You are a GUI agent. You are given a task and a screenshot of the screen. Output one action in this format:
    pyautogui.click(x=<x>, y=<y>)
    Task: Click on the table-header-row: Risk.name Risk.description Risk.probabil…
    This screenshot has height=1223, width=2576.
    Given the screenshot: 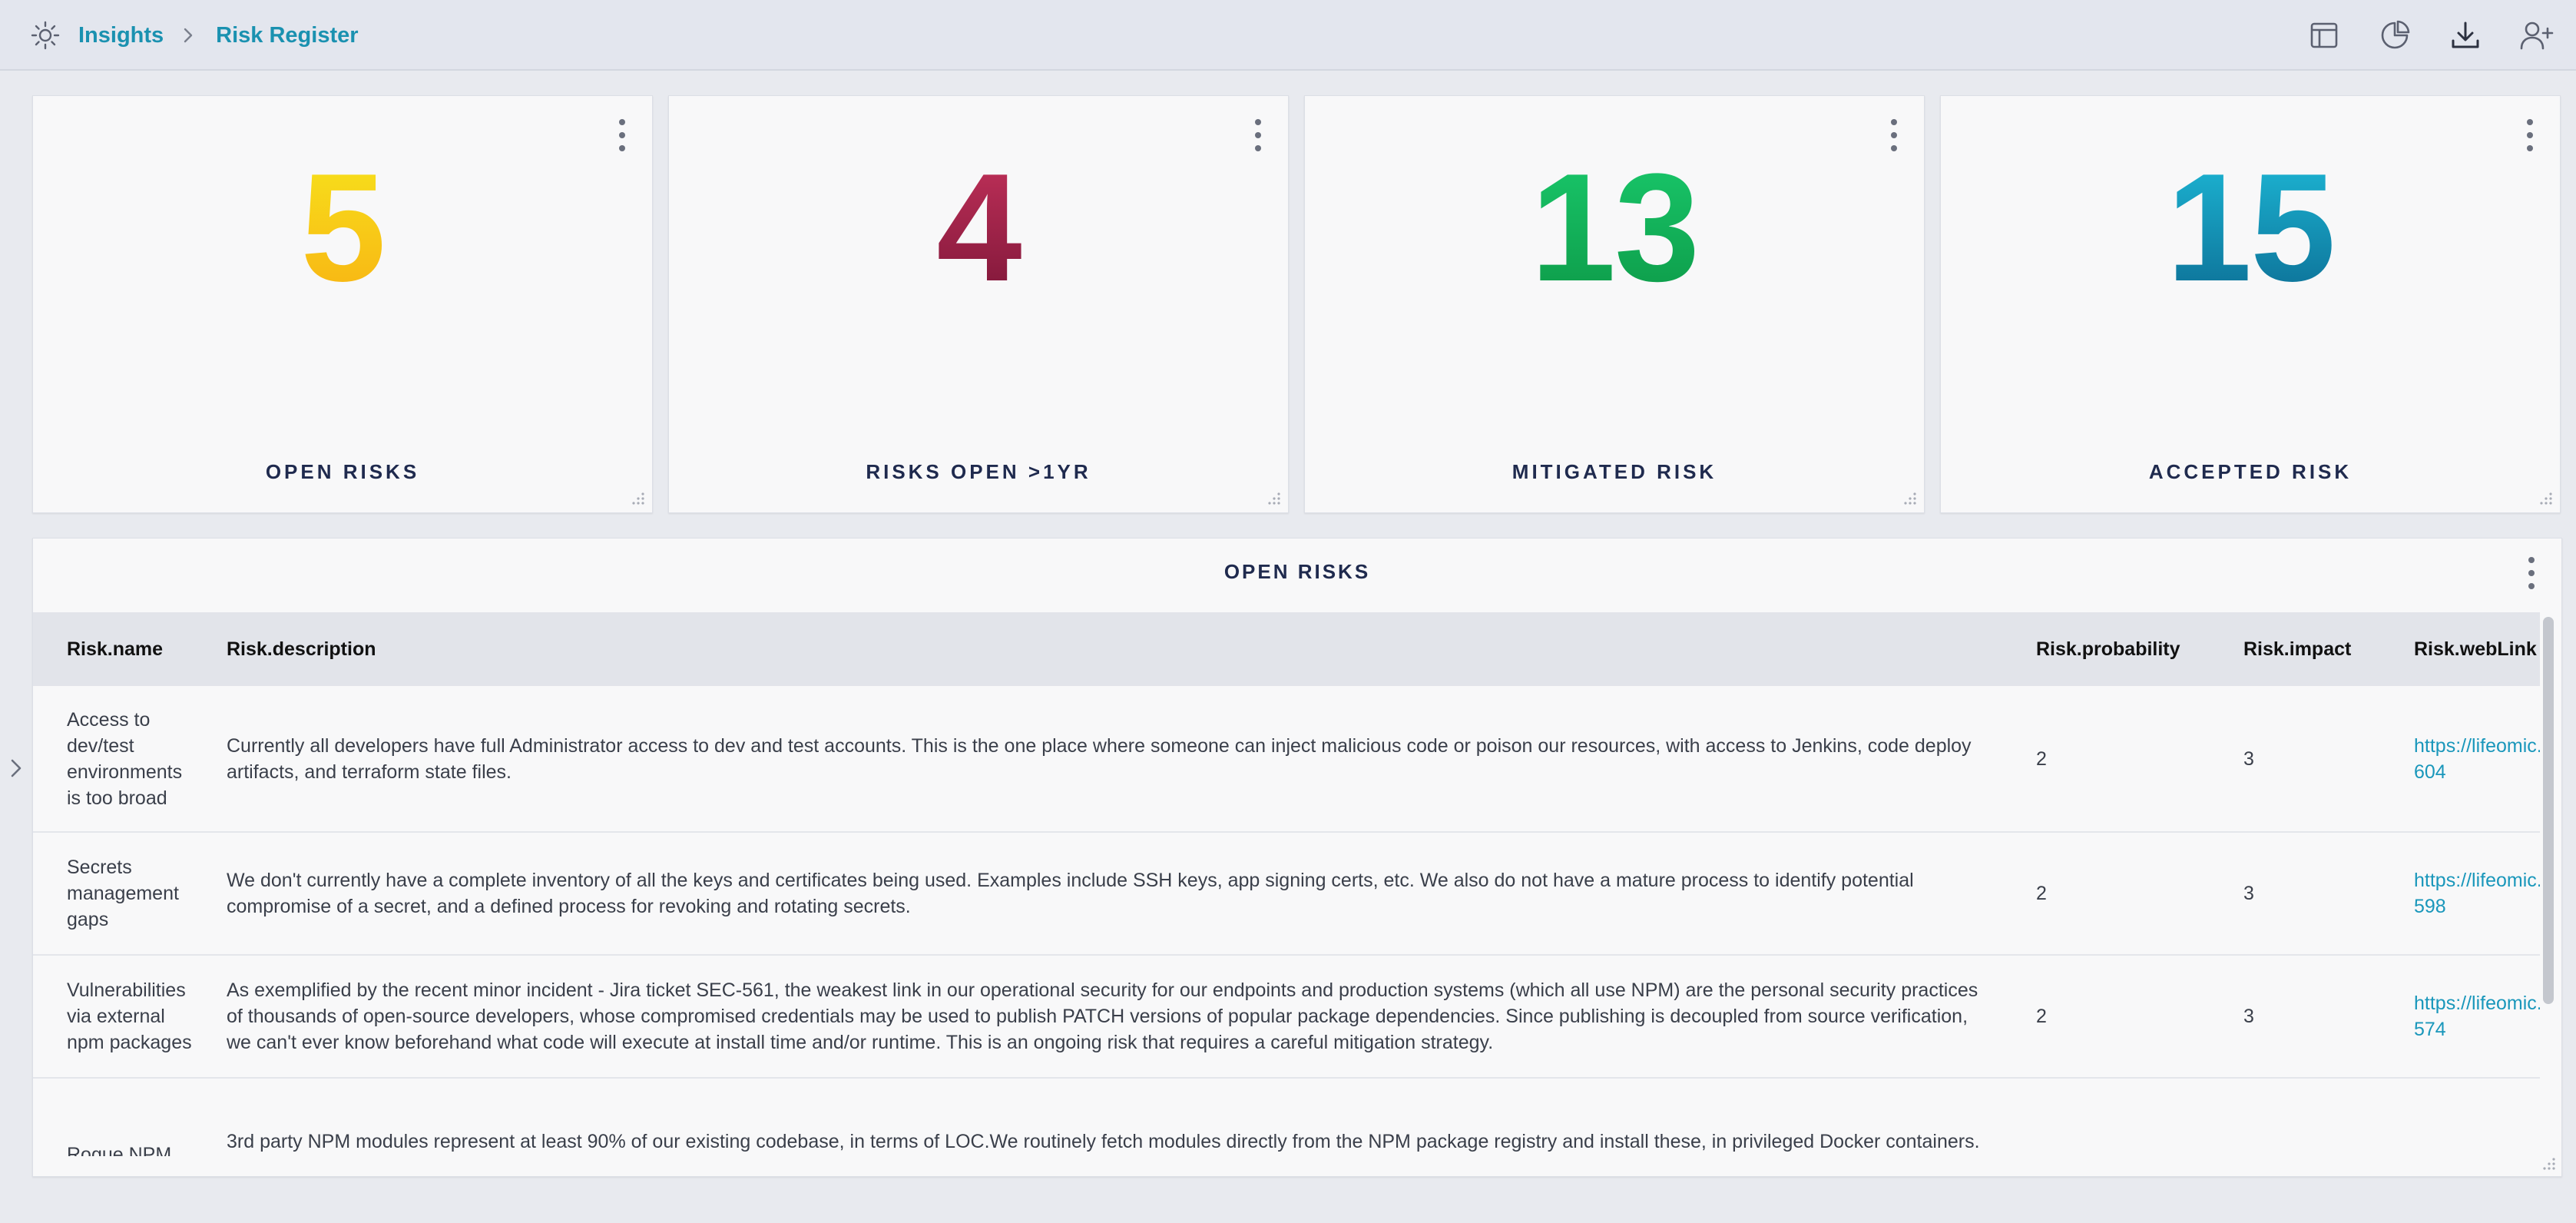 What is the action you would take?
    pyautogui.click(x=1286, y=649)
    